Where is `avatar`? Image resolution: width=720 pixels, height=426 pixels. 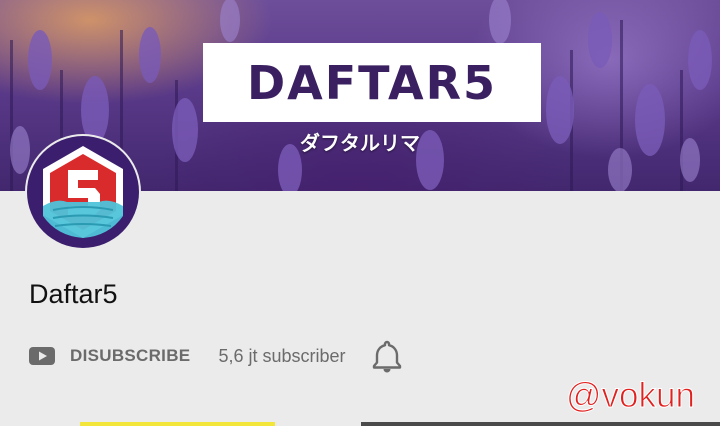
avatar is located at coordinates (83, 192).